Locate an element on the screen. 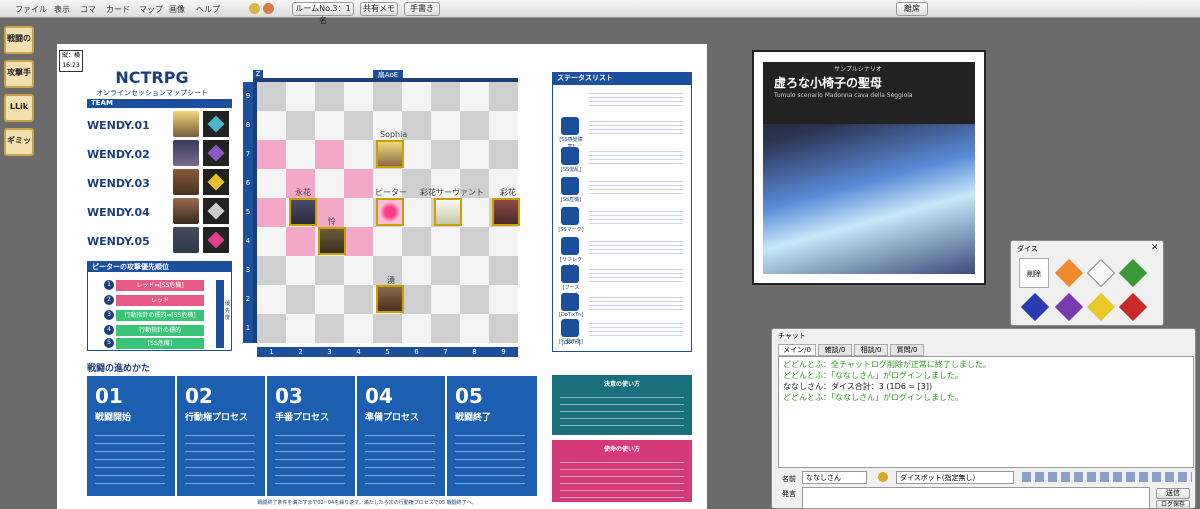 This screenshot has width=1200, height=509. d4-icon is located at coordinates (1069, 273).